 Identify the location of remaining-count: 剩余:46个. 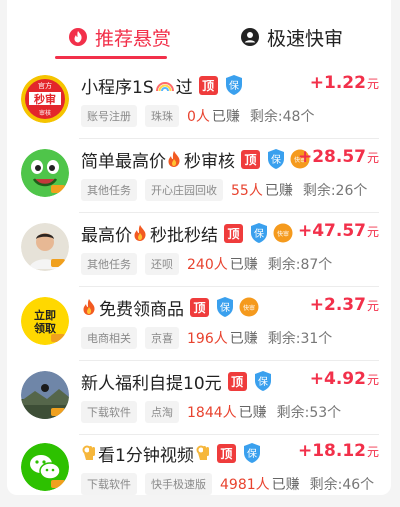
(342, 485).